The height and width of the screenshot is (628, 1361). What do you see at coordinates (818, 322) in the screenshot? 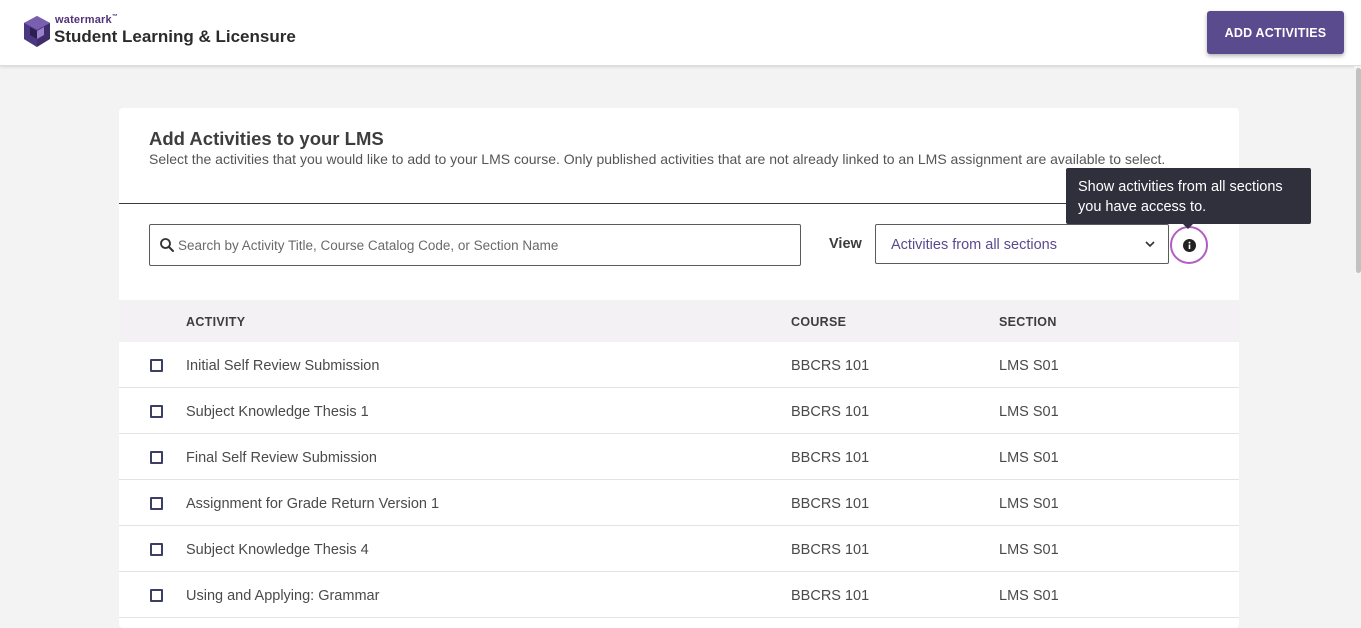
I see `column-header-course: COURSE` at bounding box center [818, 322].